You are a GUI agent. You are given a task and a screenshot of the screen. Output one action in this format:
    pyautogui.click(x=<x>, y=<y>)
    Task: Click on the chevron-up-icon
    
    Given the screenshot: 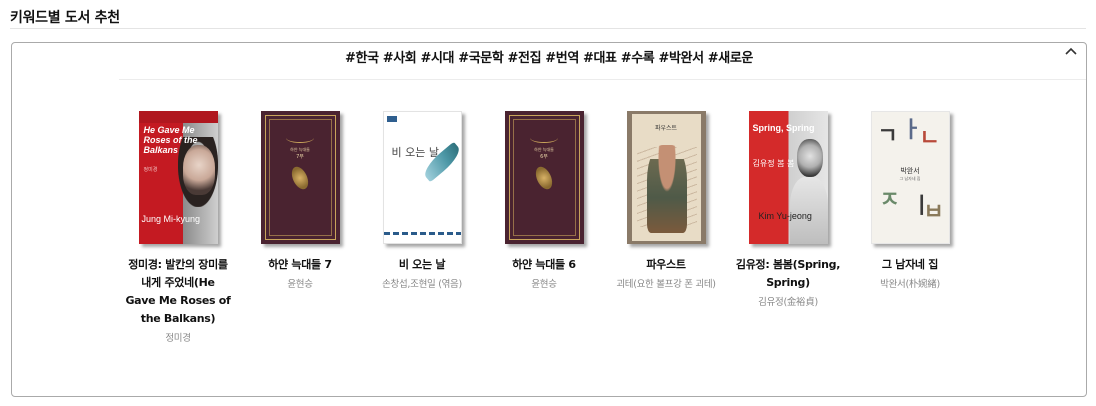 What is the action you would take?
    pyautogui.click(x=1071, y=51)
    